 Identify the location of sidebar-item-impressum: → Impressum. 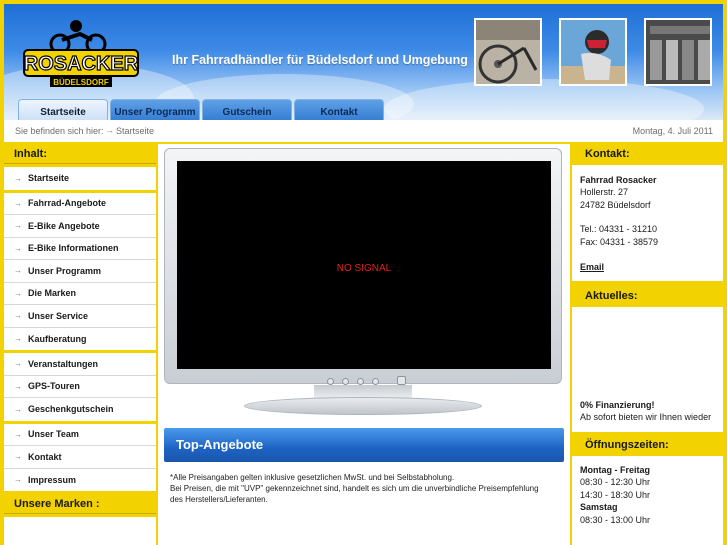
(80, 479).